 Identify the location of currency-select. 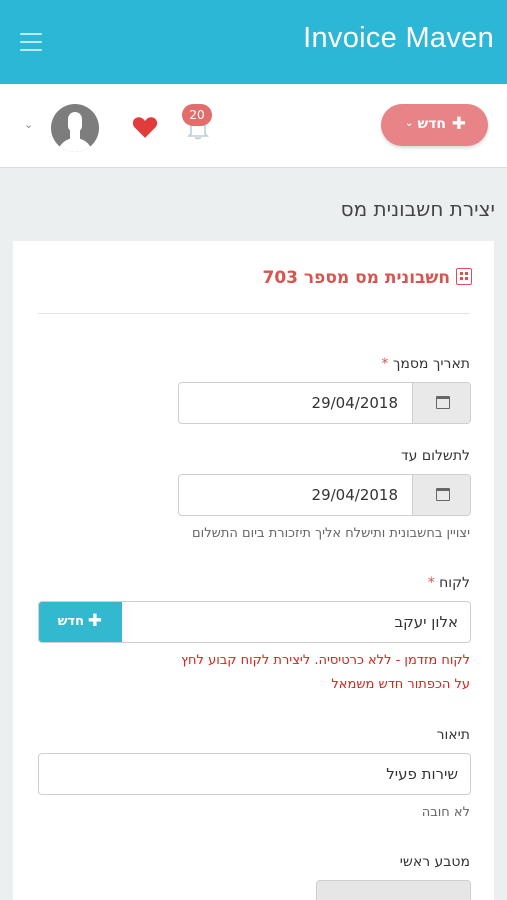
(393, 890).